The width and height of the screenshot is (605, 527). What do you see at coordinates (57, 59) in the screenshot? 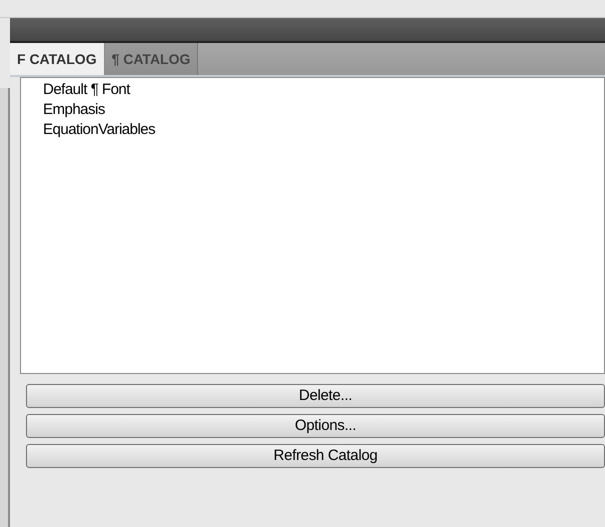
I see `catalog-tab: F CATALOG` at bounding box center [57, 59].